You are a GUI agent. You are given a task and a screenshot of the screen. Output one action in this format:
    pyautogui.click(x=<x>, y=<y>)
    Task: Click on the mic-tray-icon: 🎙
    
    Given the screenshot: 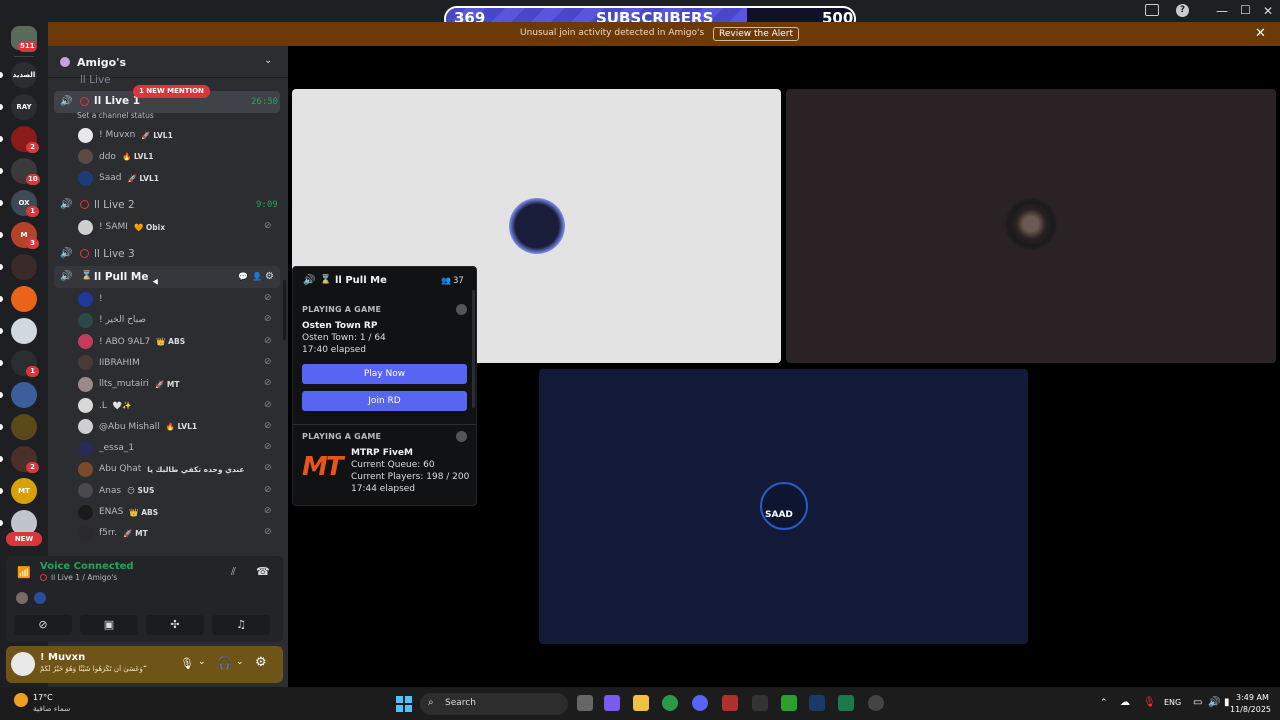 What is the action you would take?
    pyautogui.click(x=1149, y=702)
    